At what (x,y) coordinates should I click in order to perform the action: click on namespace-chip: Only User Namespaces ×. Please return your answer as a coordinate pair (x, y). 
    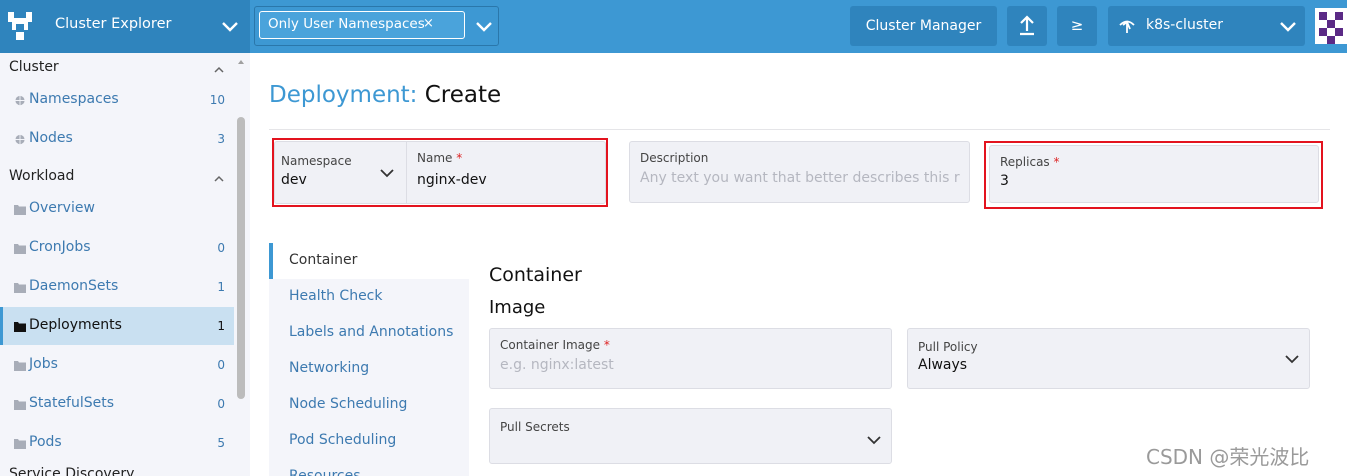
    Looking at the image, I should click on (362, 25).